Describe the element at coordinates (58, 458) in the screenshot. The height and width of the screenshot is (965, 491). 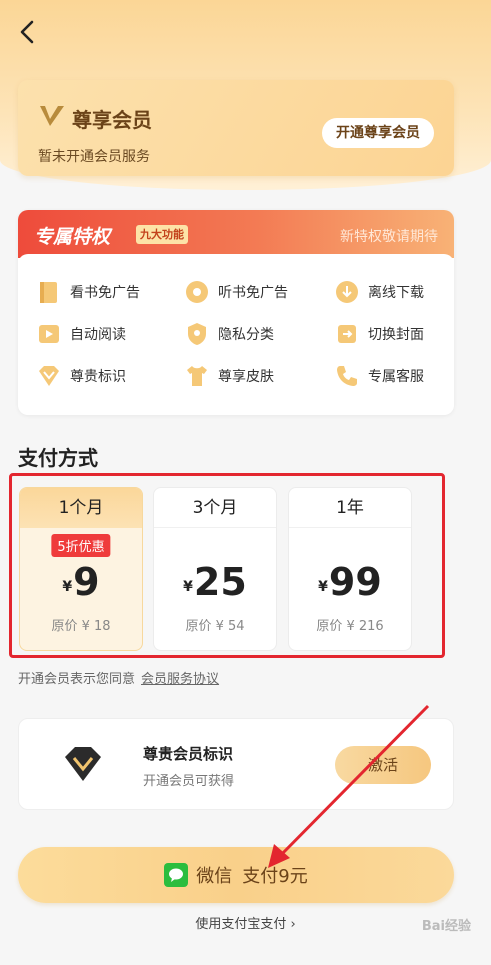
I see `payment-section-title: 支付方式` at that location.